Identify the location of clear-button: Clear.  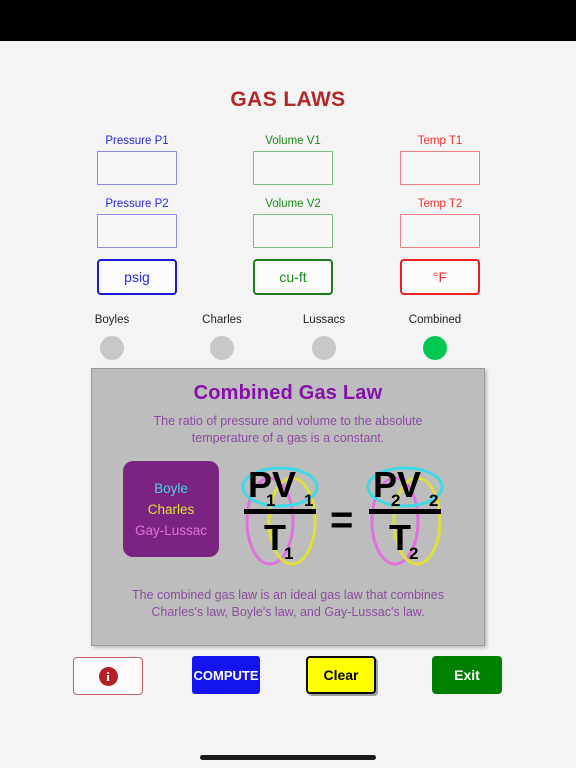
(341, 675).